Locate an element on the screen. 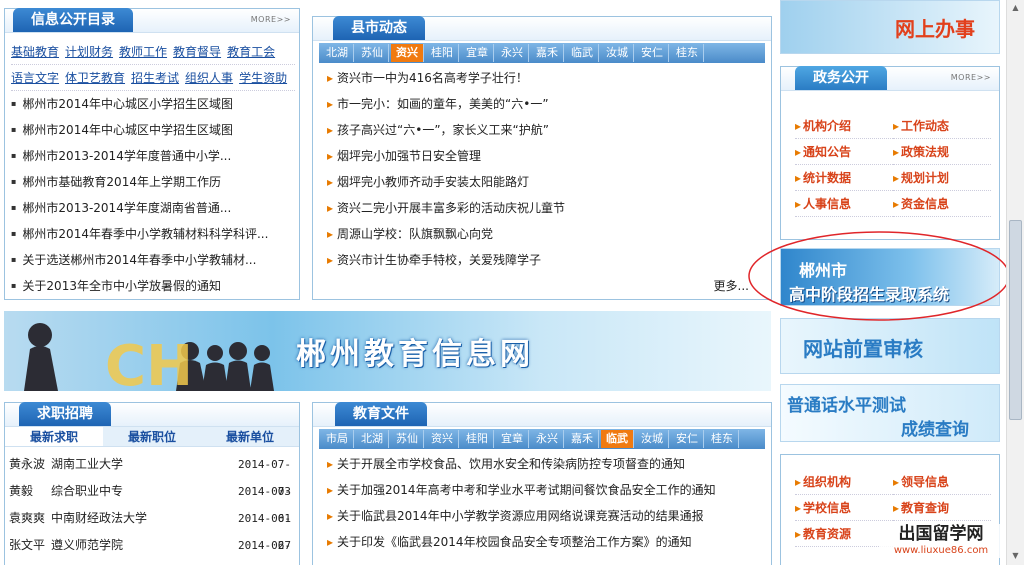  info-link: 学校信息 is located at coordinates (844, 508).